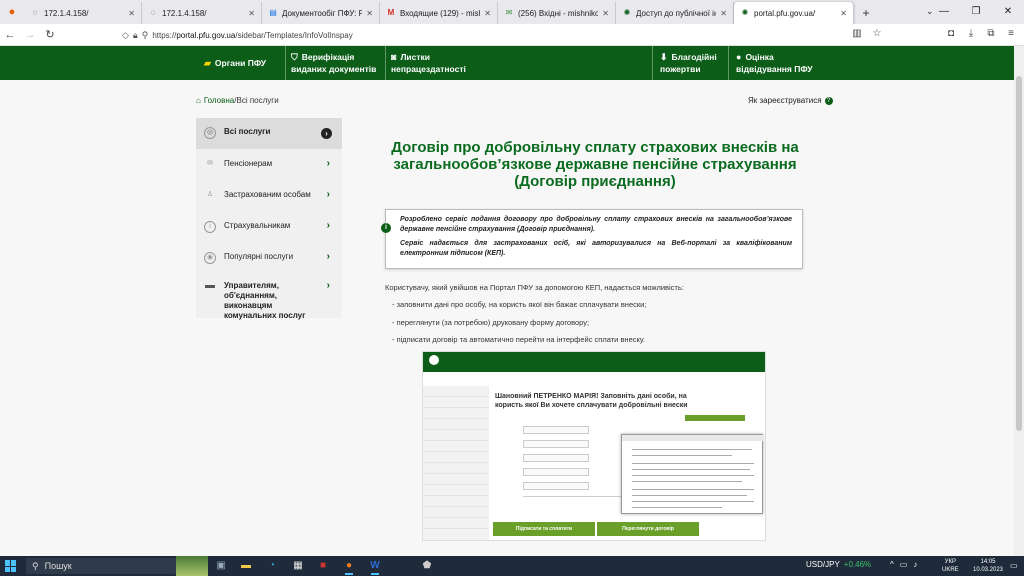 The height and width of the screenshot is (576, 1024). What do you see at coordinates (394, 57) in the screenshot?
I see `camera-icon: ◙` at bounding box center [394, 57].